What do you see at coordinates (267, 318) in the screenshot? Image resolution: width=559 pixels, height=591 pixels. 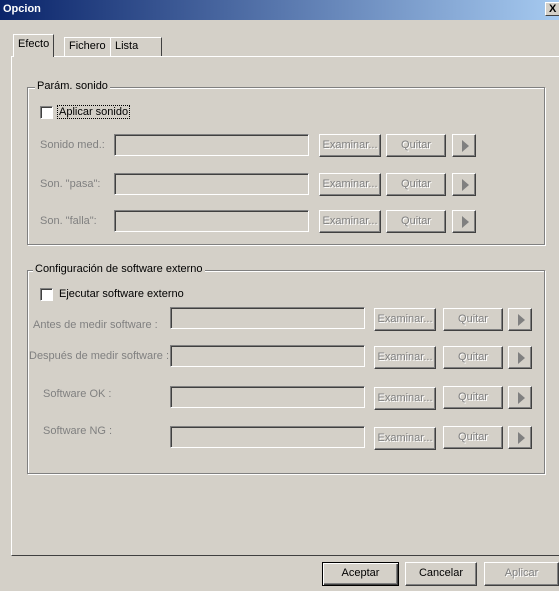 I see `before-measure-software-field` at bounding box center [267, 318].